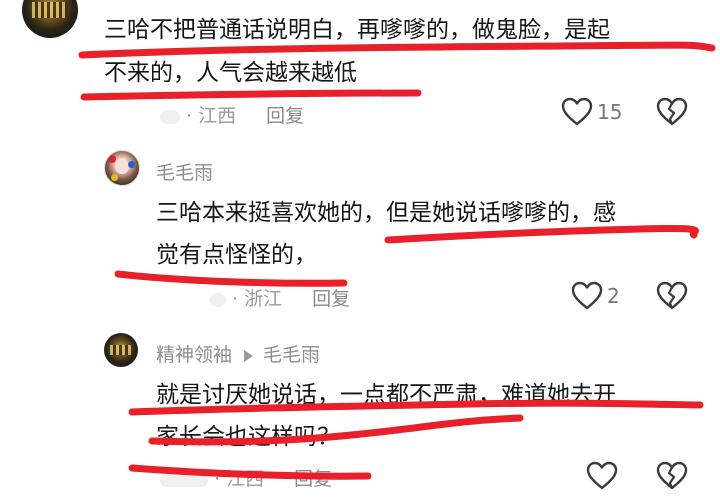  Describe the element at coordinates (236, 255) in the screenshot. I see `comment-text-line2: 觉有点怪怪的，` at that location.